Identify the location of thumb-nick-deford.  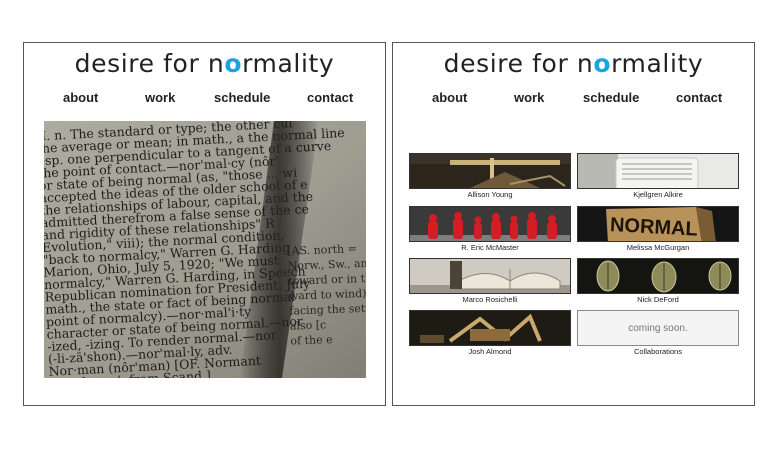
(658, 276).